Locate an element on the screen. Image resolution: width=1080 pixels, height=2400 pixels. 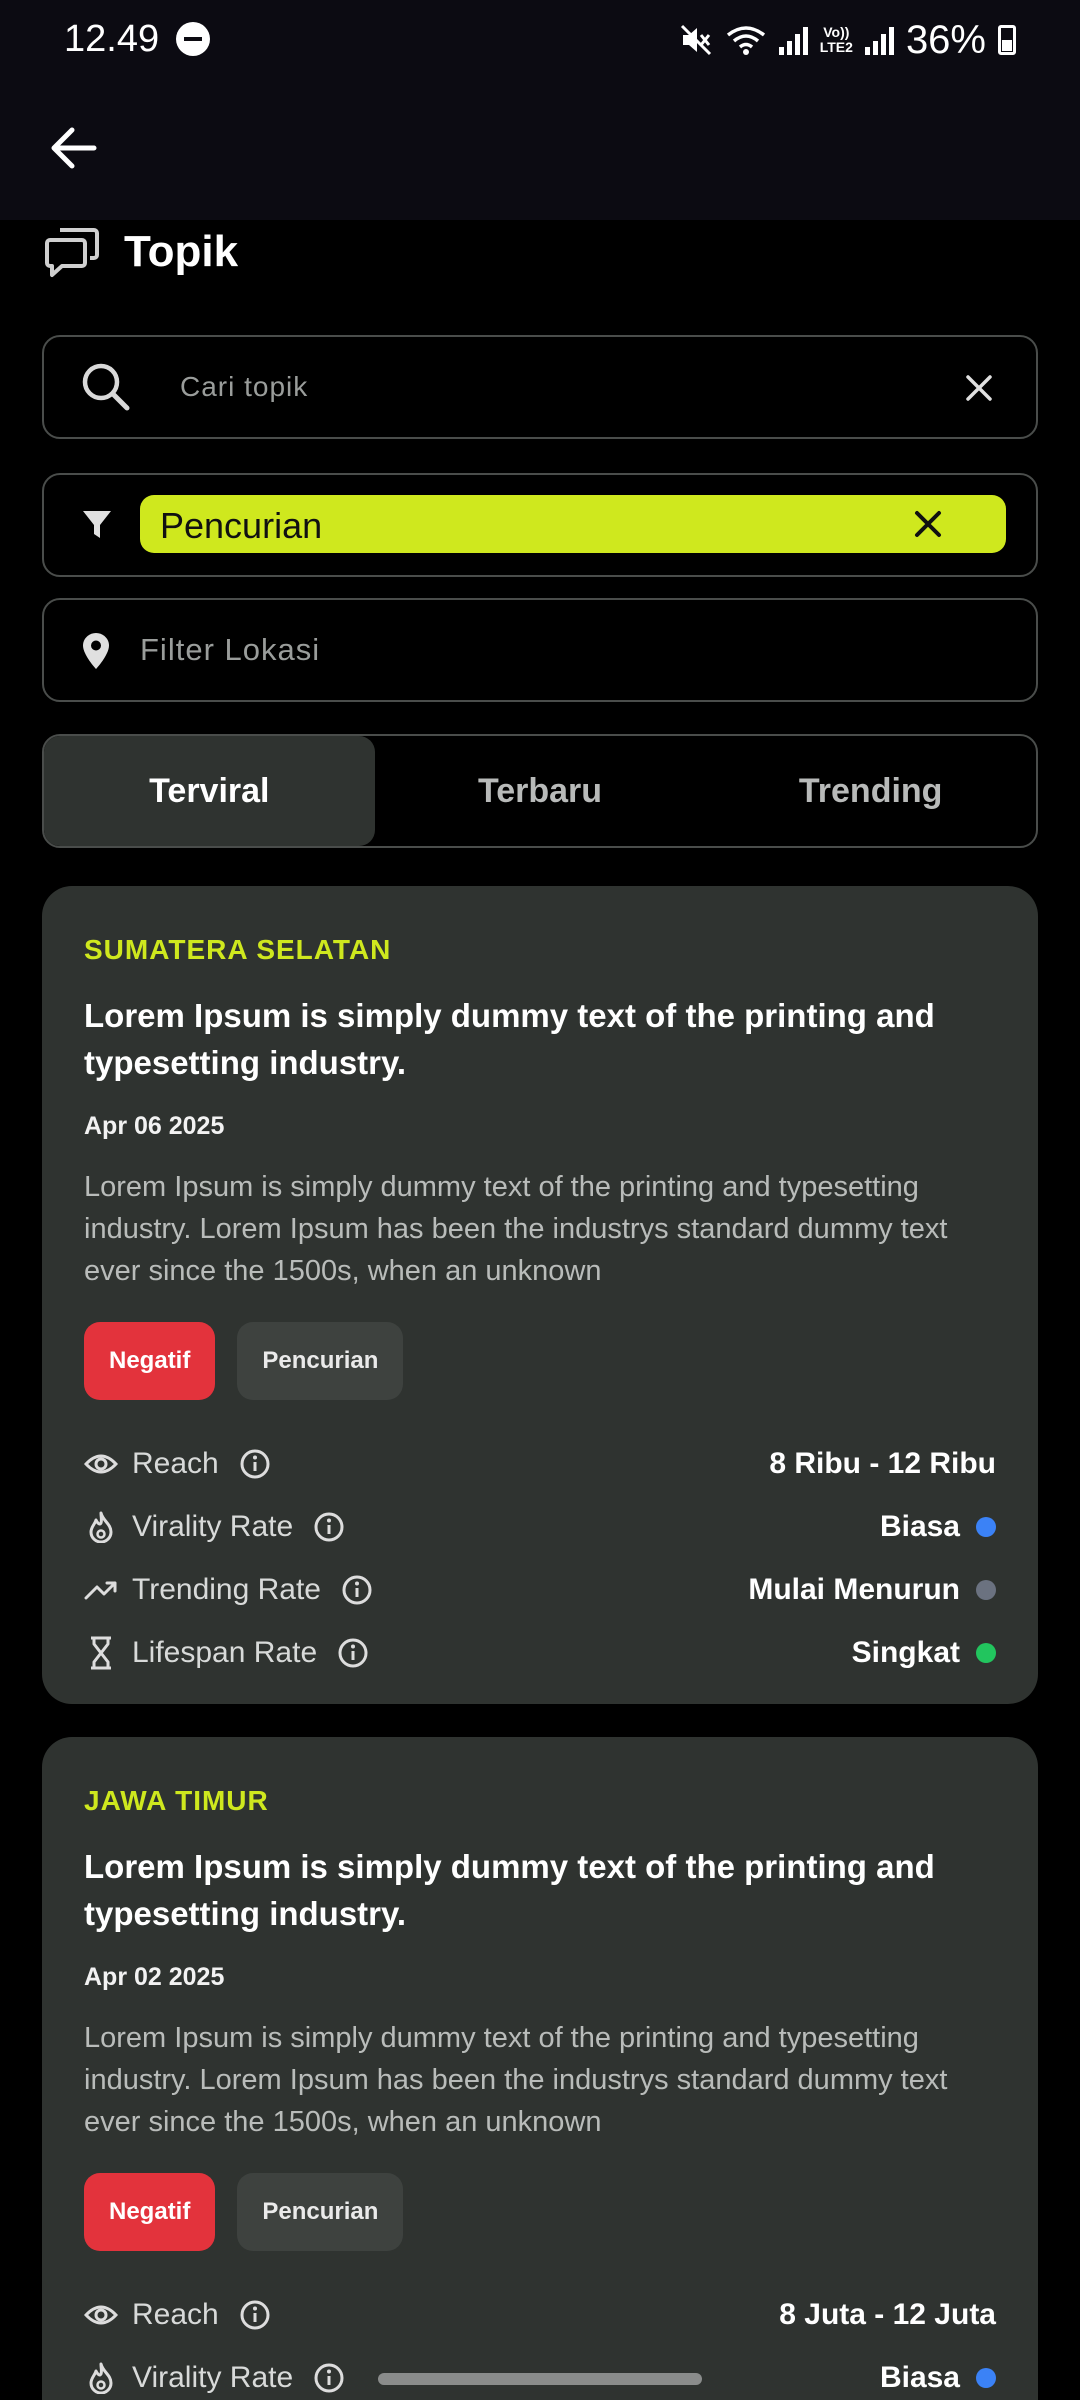
battery-icon is located at coordinates (1007, 40).